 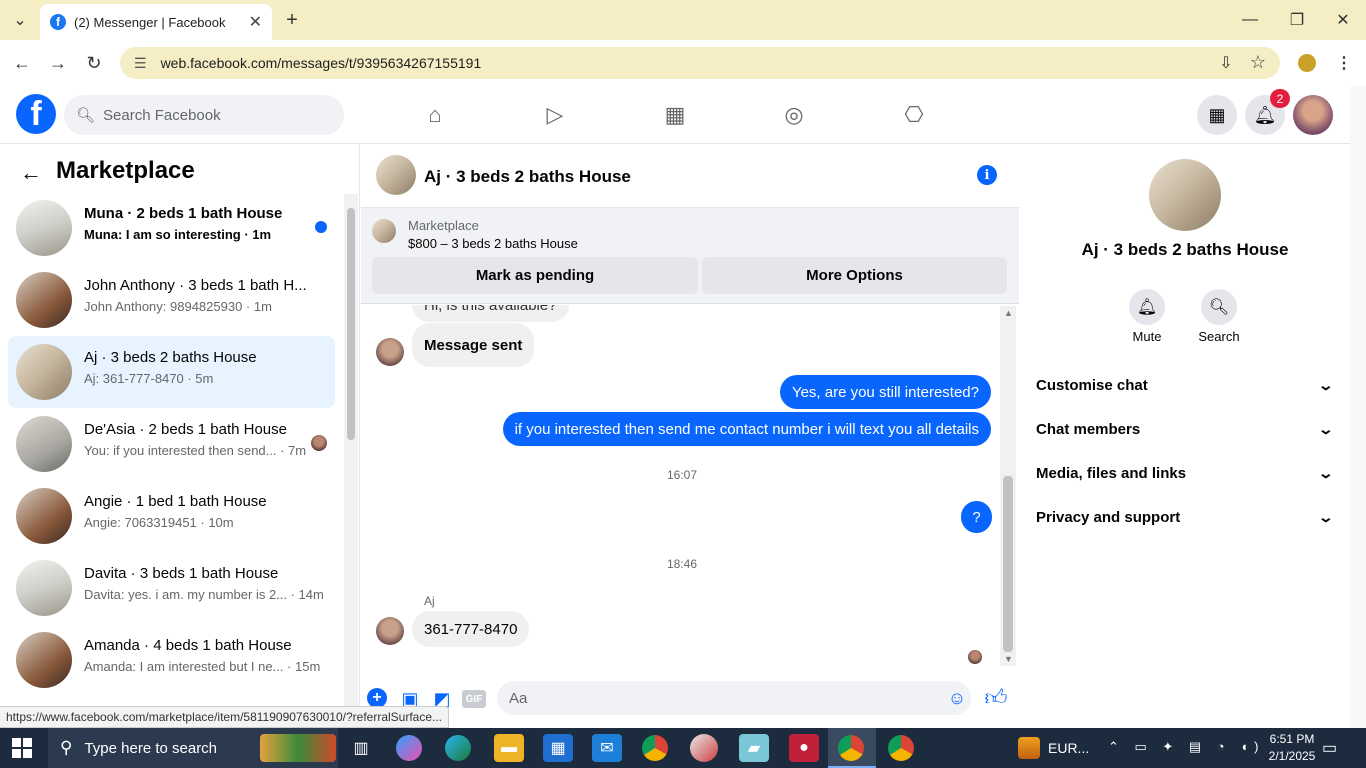 I want to click on maximize-icon: ❐, so click(x=1297, y=20).